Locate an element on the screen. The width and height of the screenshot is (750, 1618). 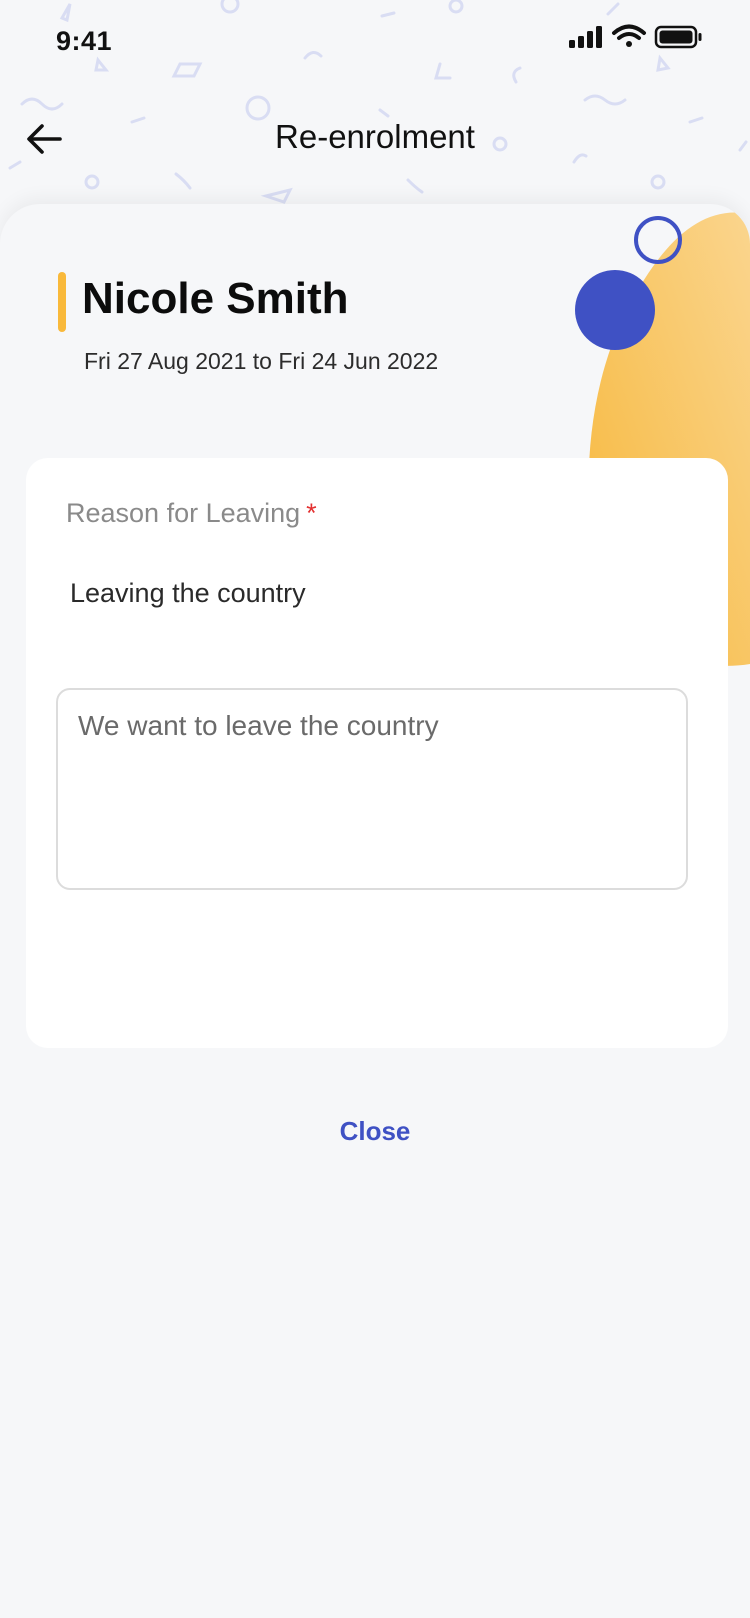
status-time: 9:41 is located at coordinates (84, 41).